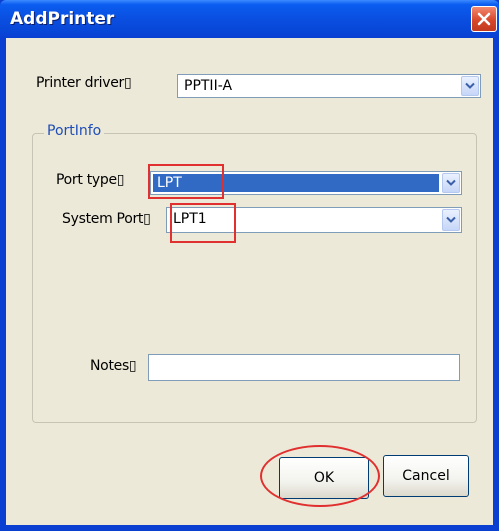  I want to click on printer-driver-dropdown-button, so click(470, 86).